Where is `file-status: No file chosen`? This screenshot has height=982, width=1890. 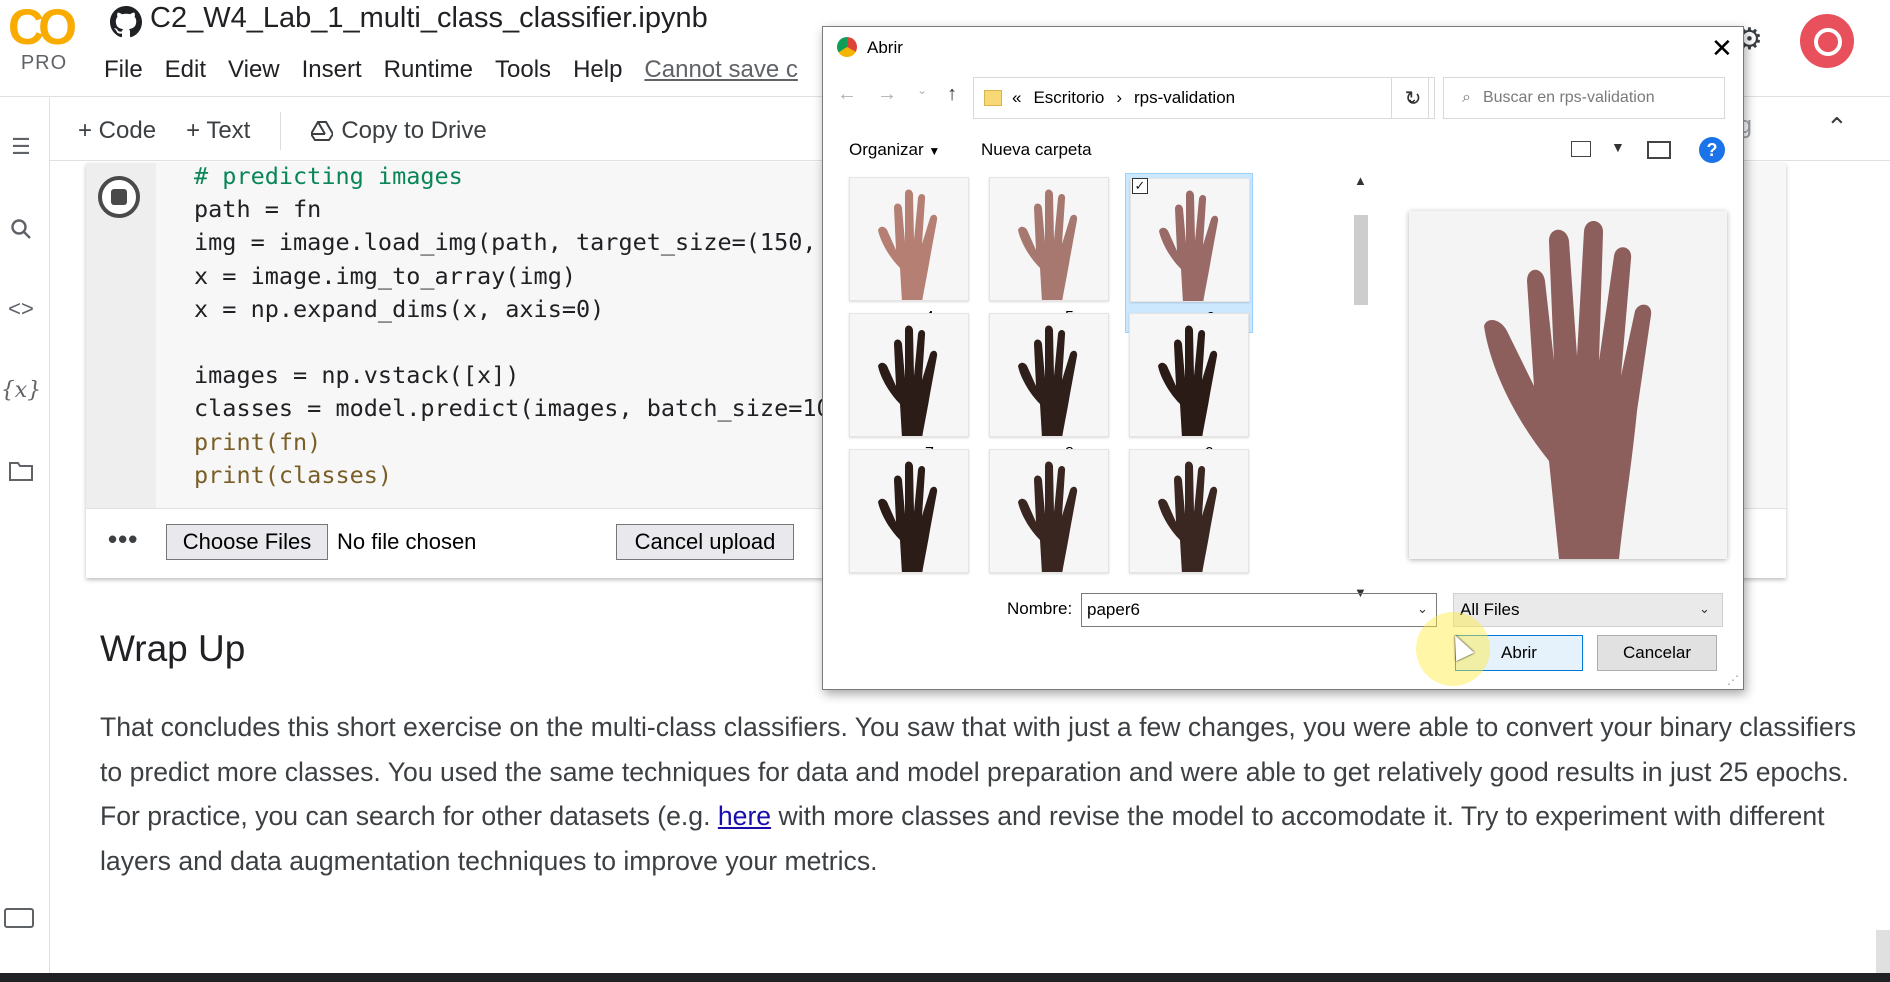 file-status: No file chosen is located at coordinates (407, 541).